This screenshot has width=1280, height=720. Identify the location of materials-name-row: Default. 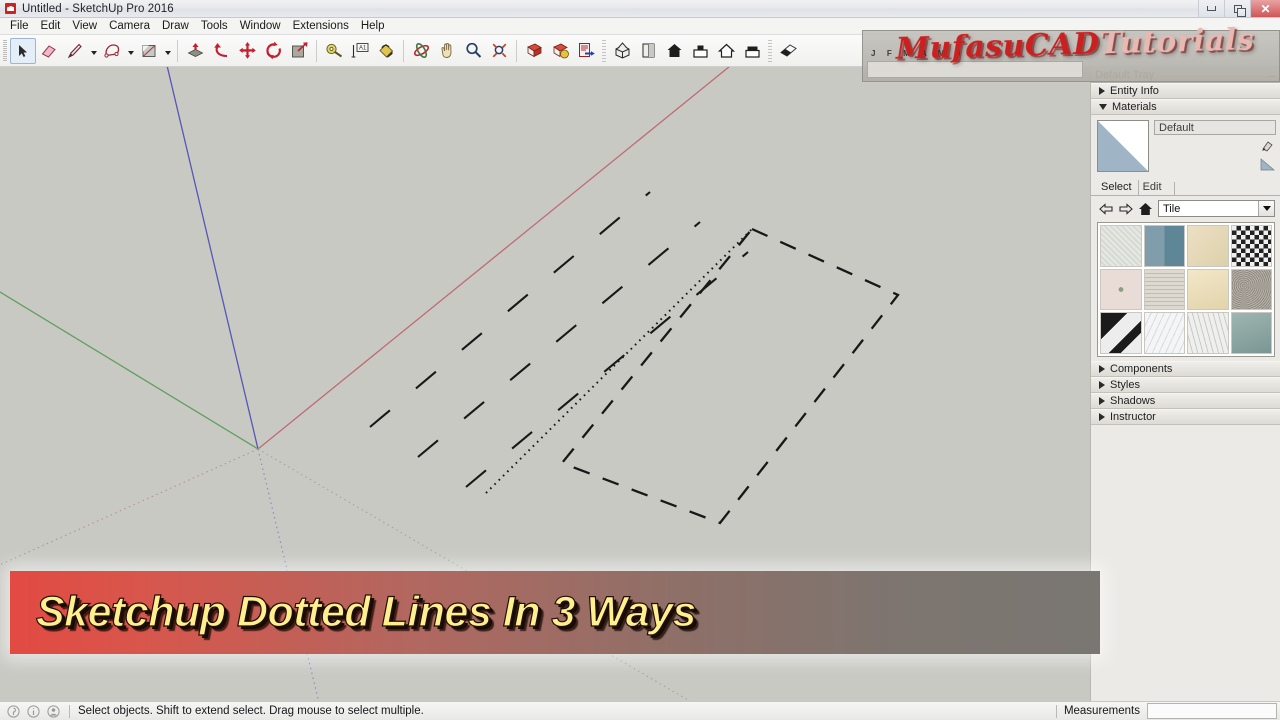
(1215, 147).